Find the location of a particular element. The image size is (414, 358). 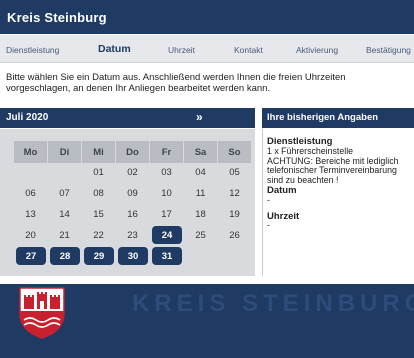

calendar-day: 22 is located at coordinates (98, 235).